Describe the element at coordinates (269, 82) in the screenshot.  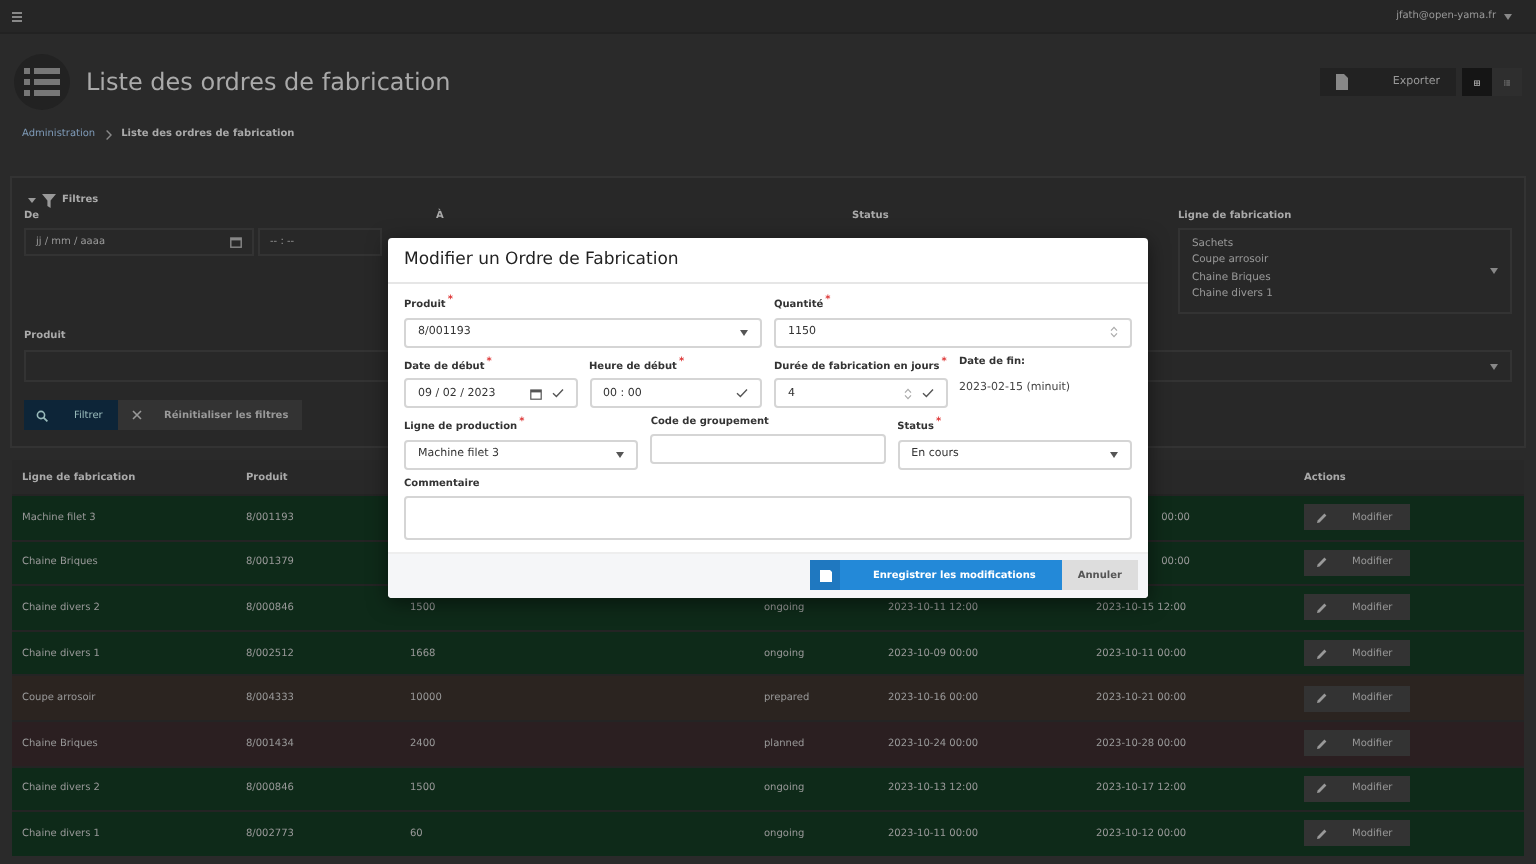
I see `page-title: Liste des ordres de fabrication` at that location.